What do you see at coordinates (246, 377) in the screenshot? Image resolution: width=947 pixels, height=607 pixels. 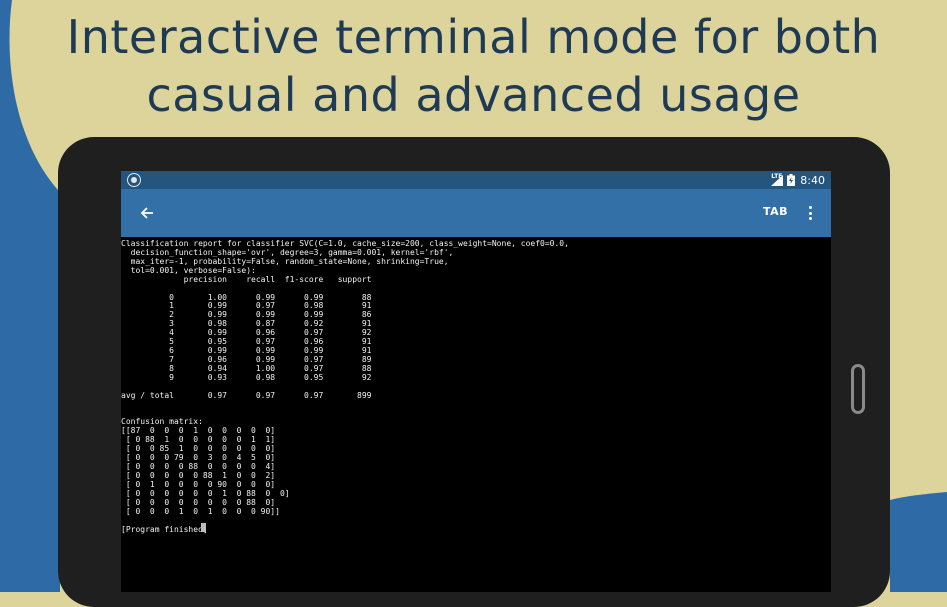 I see `terminal-line: 9 0.93 0.98 0.95 92` at bounding box center [246, 377].